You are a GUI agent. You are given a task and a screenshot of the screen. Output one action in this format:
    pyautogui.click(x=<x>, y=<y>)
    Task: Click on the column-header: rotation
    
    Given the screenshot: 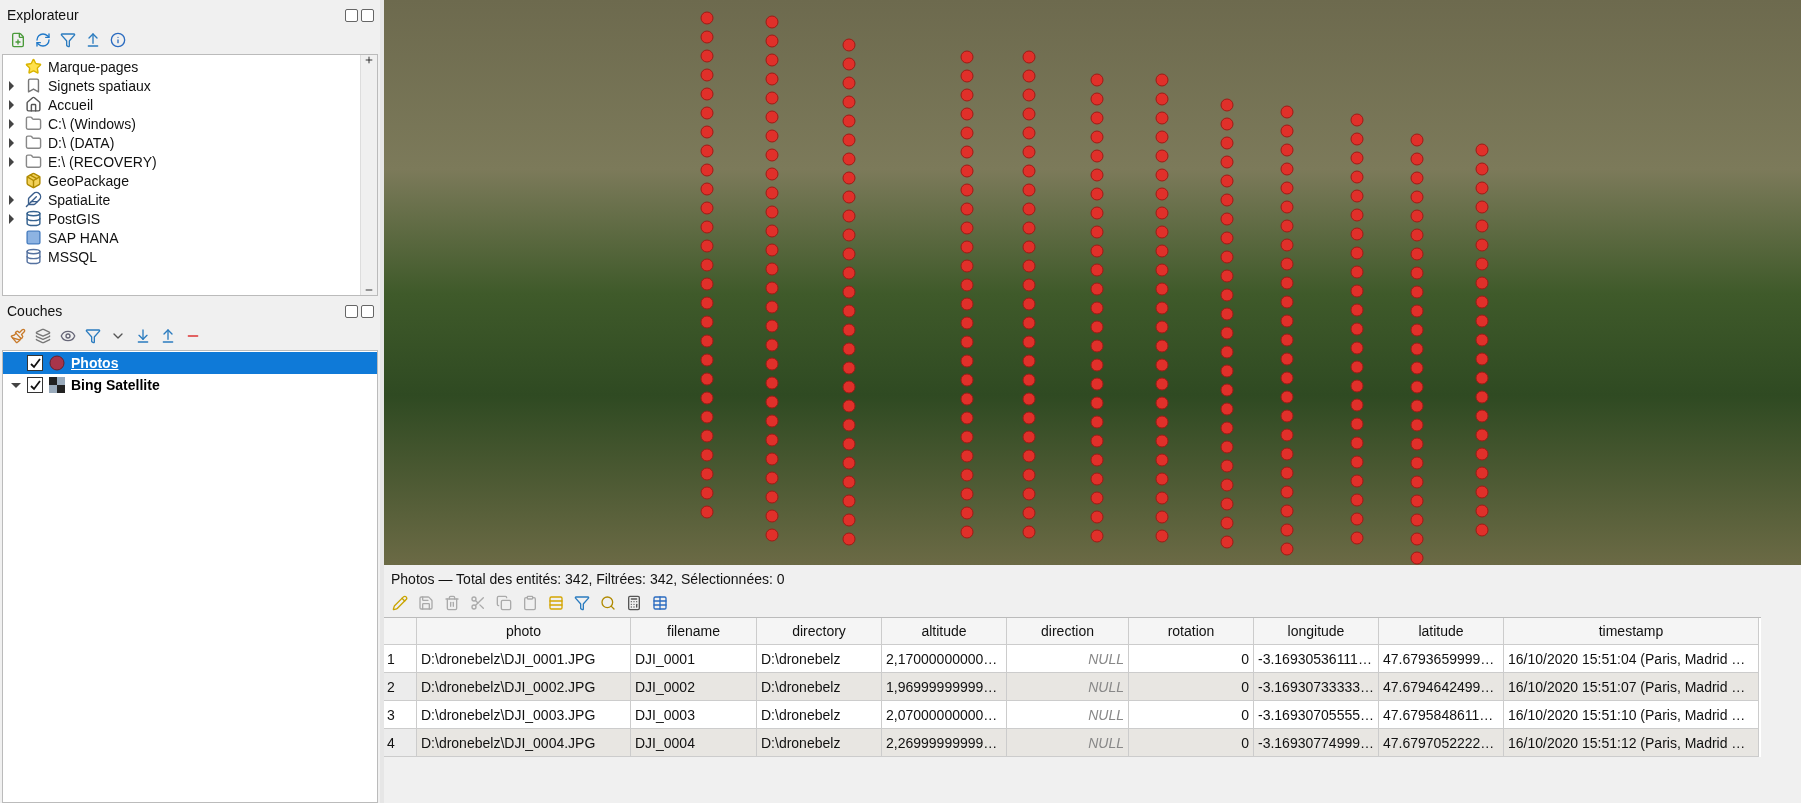 What is the action you would take?
    pyautogui.click(x=1191, y=631)
    